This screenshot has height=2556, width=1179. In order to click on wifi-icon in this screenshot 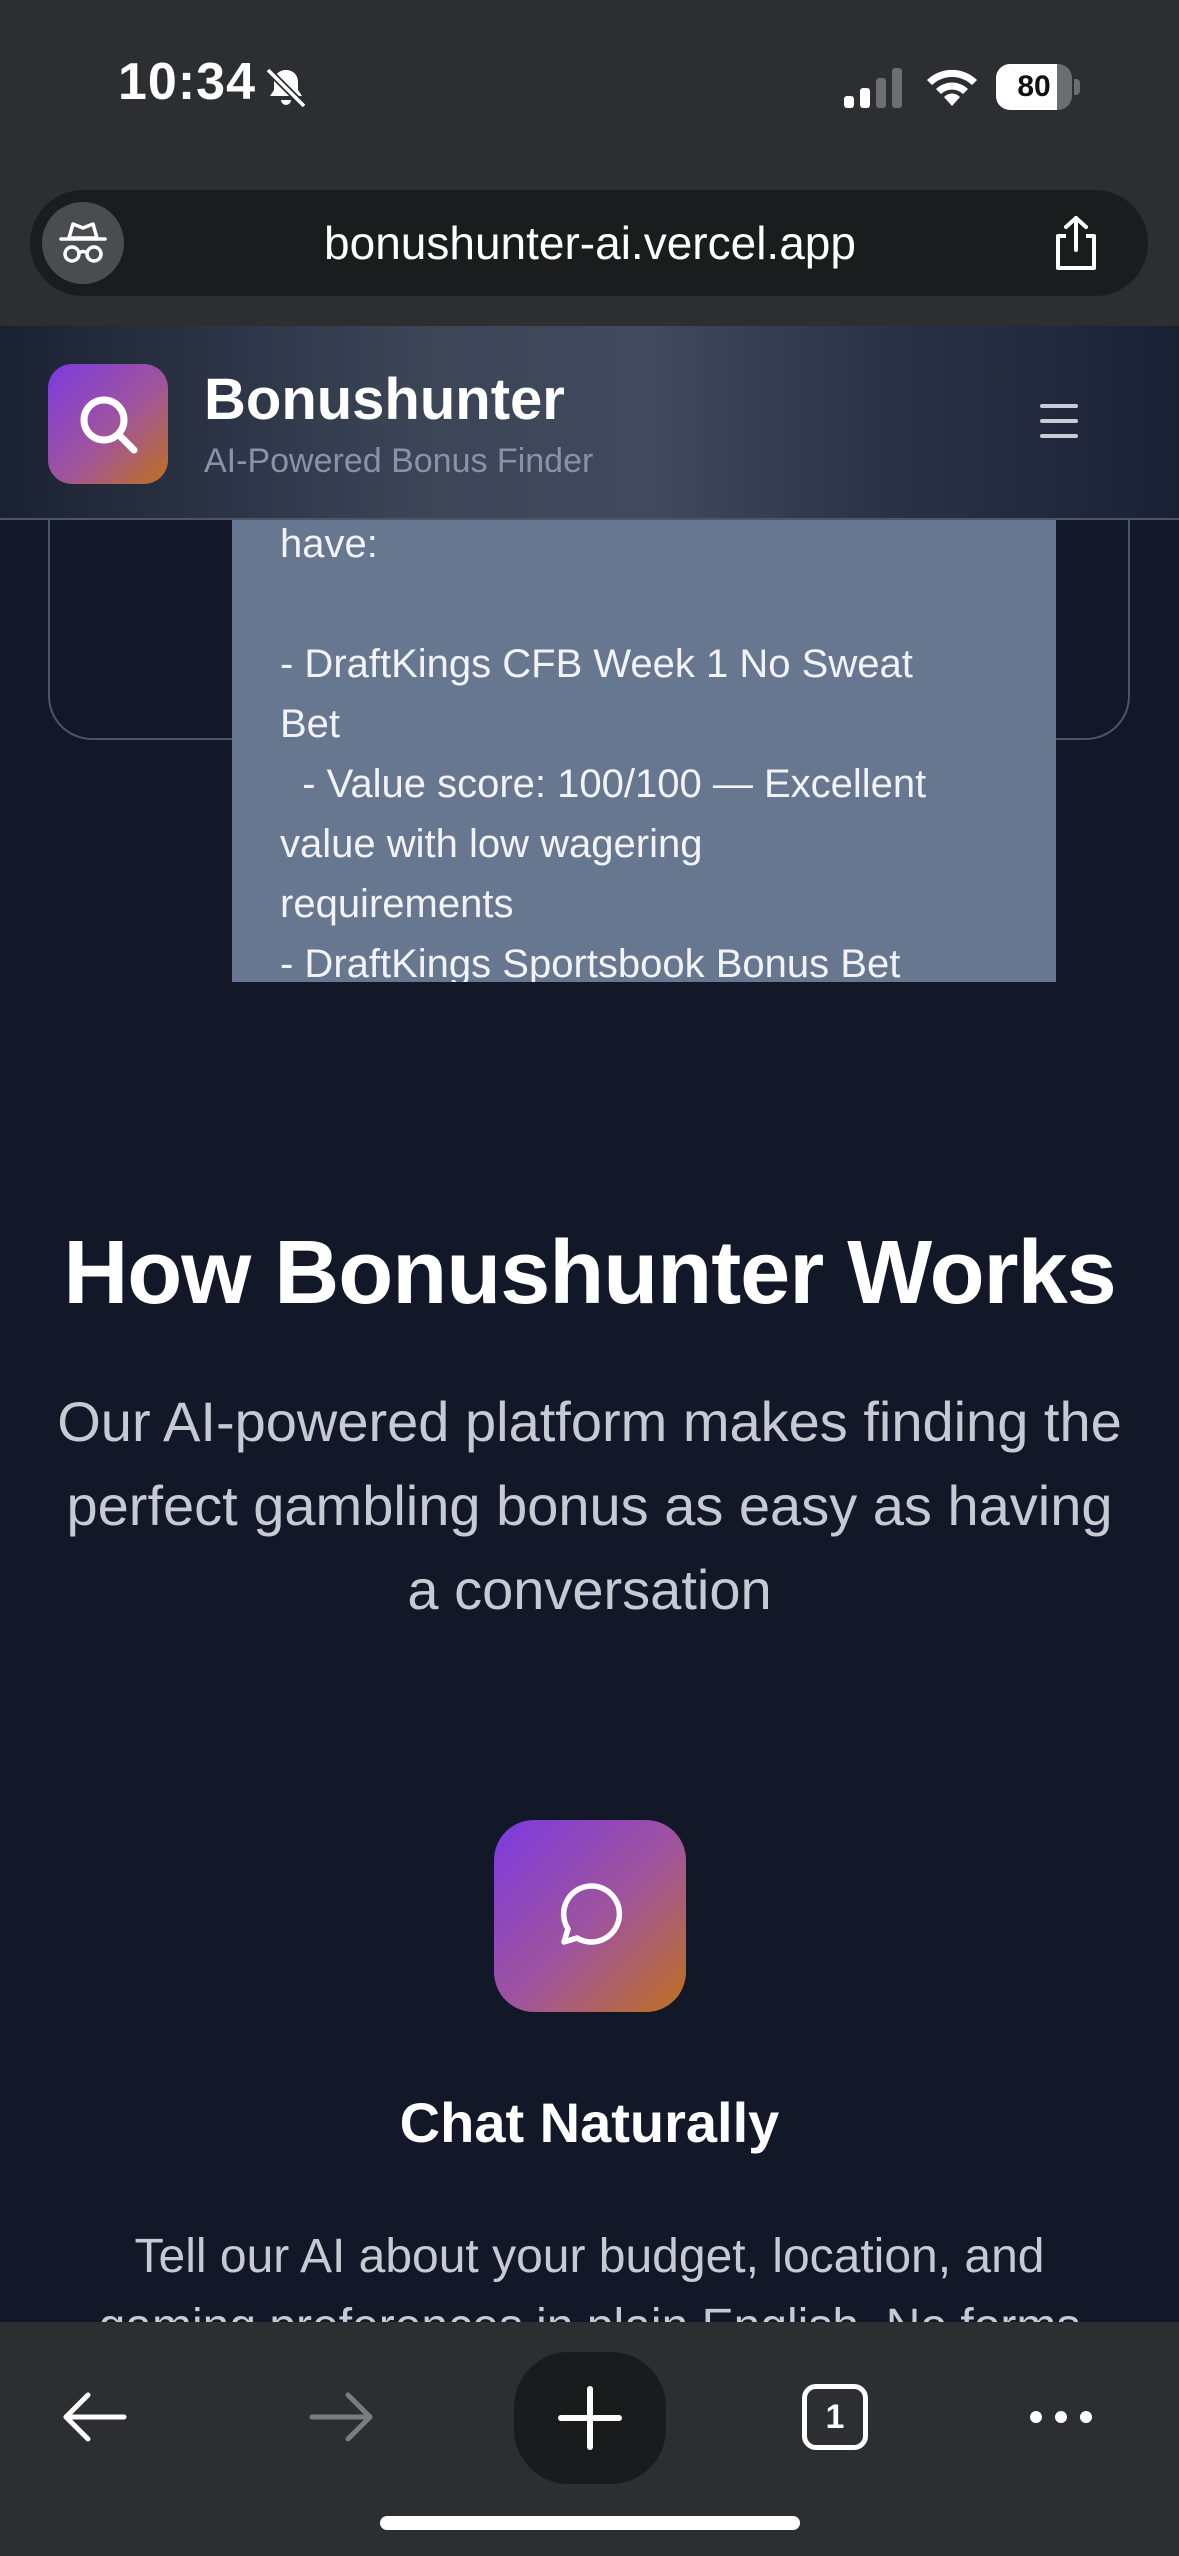, I will do `click(952, 87)`.